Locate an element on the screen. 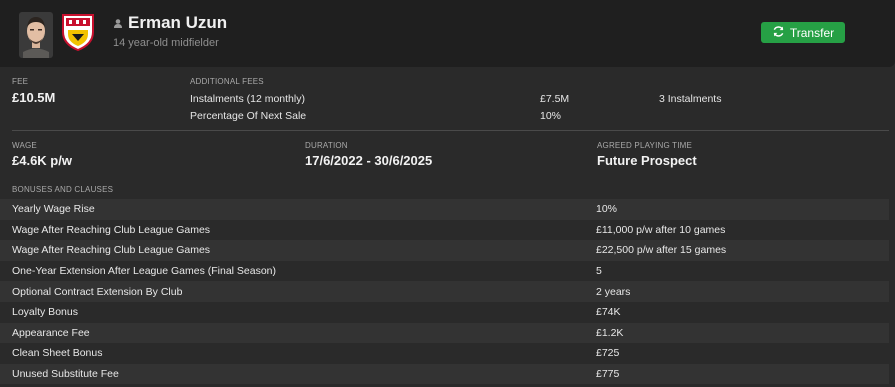  clause-value: £775 is located at coordinates (608, 374).